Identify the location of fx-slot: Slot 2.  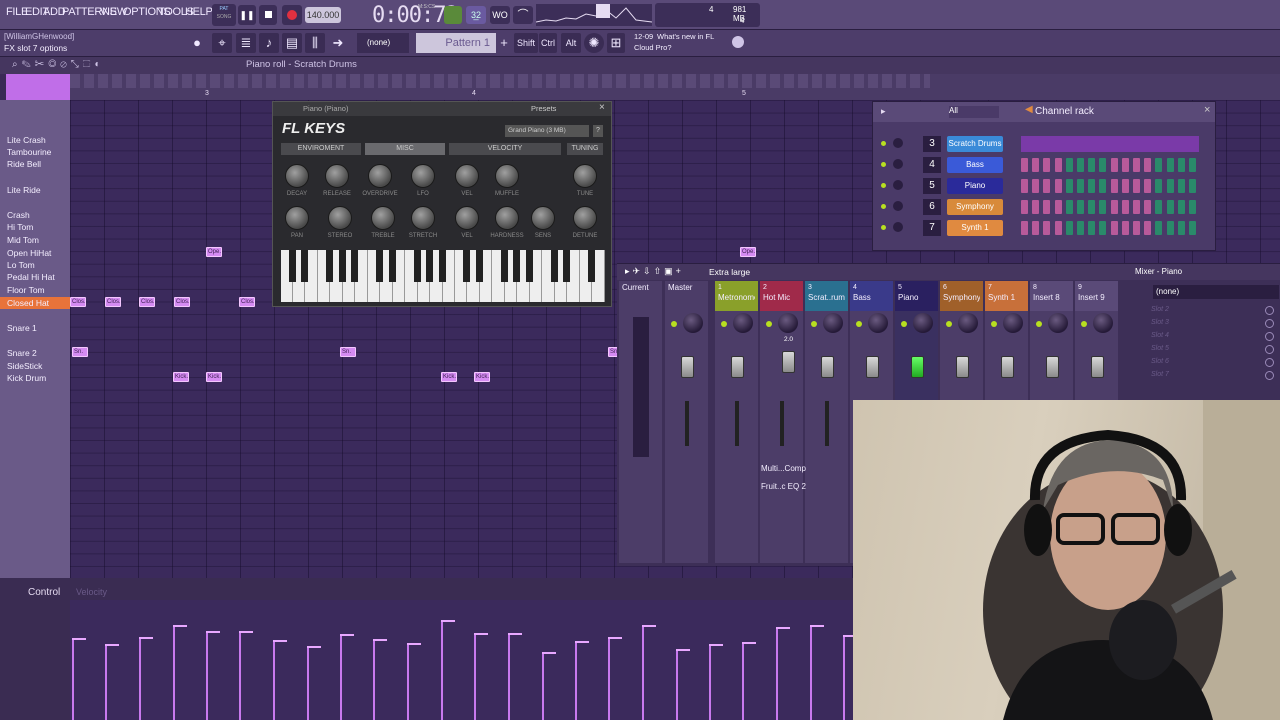
(1160, 309).